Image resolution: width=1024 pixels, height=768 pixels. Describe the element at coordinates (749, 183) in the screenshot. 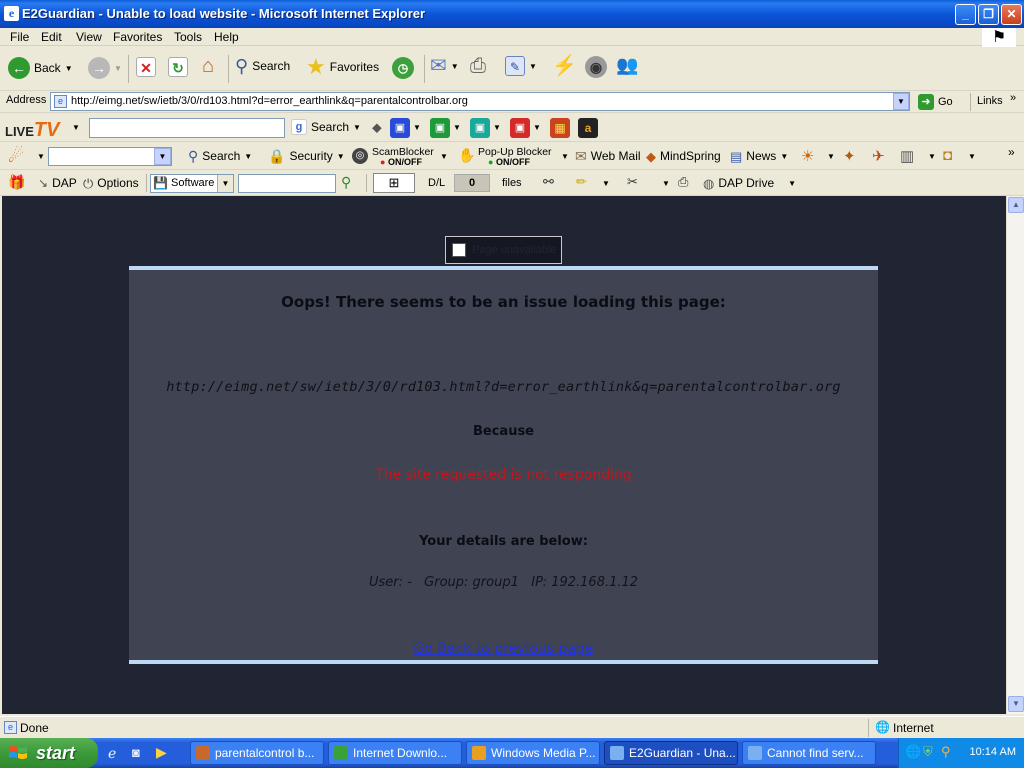

I see `dap-drive-button: ◍ DAP Drive ▼` at that location.